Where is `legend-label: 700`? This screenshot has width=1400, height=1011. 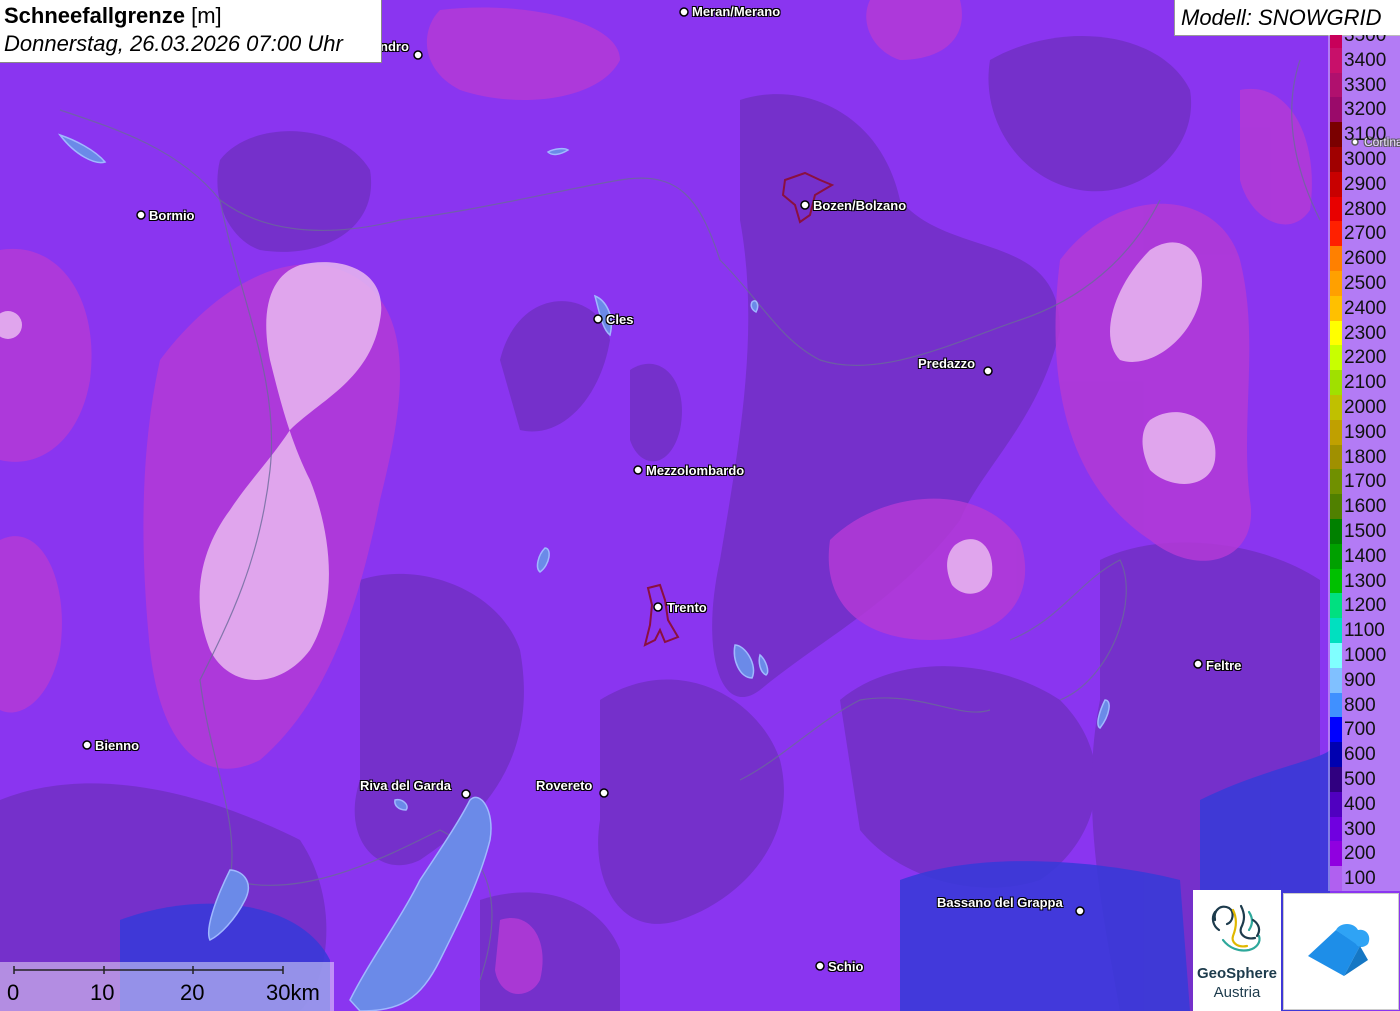 legend-label: 700 is located at coordinates (1360, 730).